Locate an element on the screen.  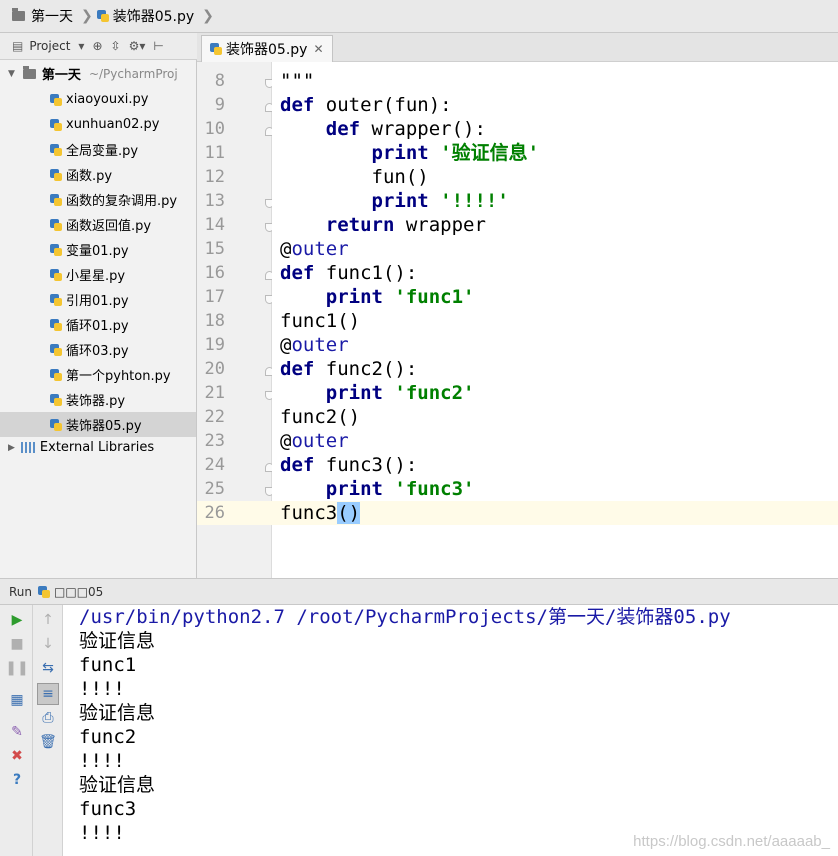
line-number: 8 is located at coordinates (219, 81).